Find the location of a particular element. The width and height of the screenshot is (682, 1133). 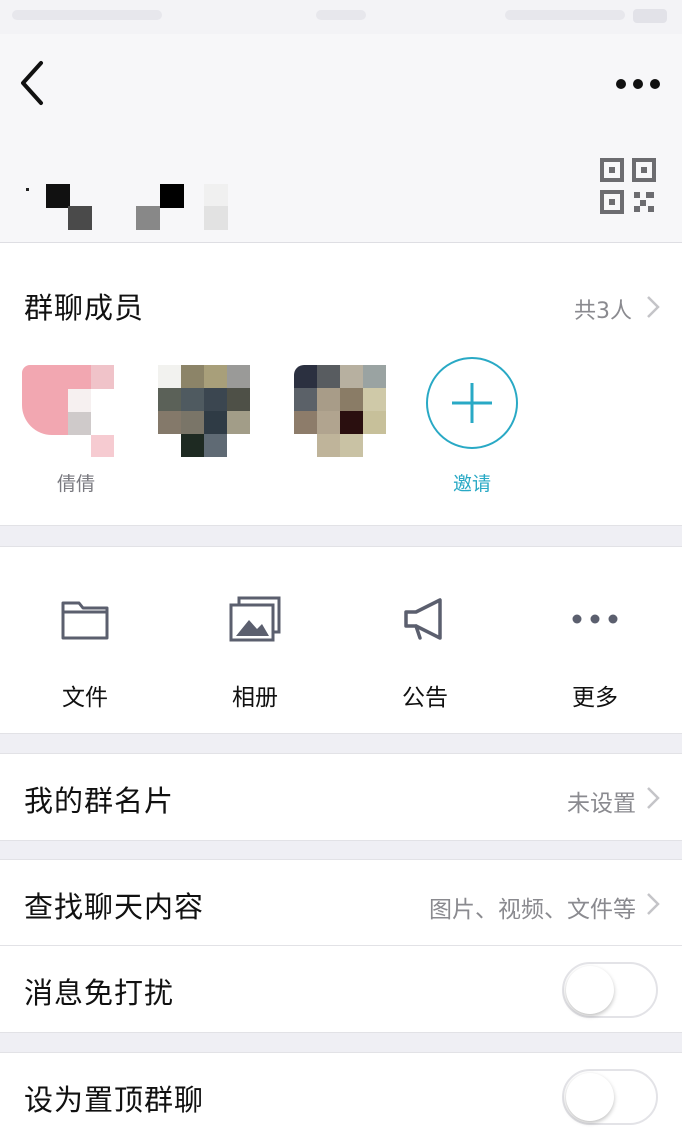

more-button is located at coordinates (638, 84).